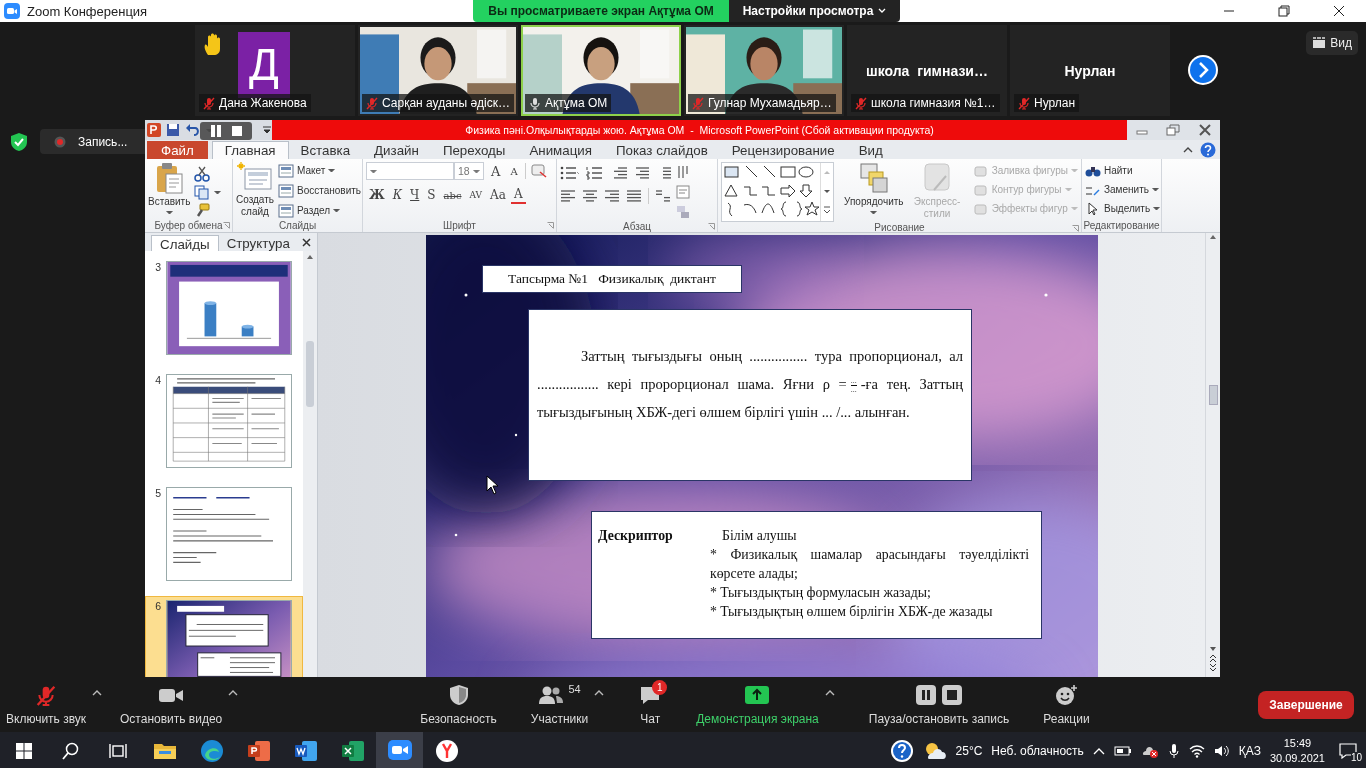 The image size is (1366, 768). What do you see at coordinates (560, 150) in the screenshot?
I see `ribbon-tab: Анимация` at bounding box center [560, 150].